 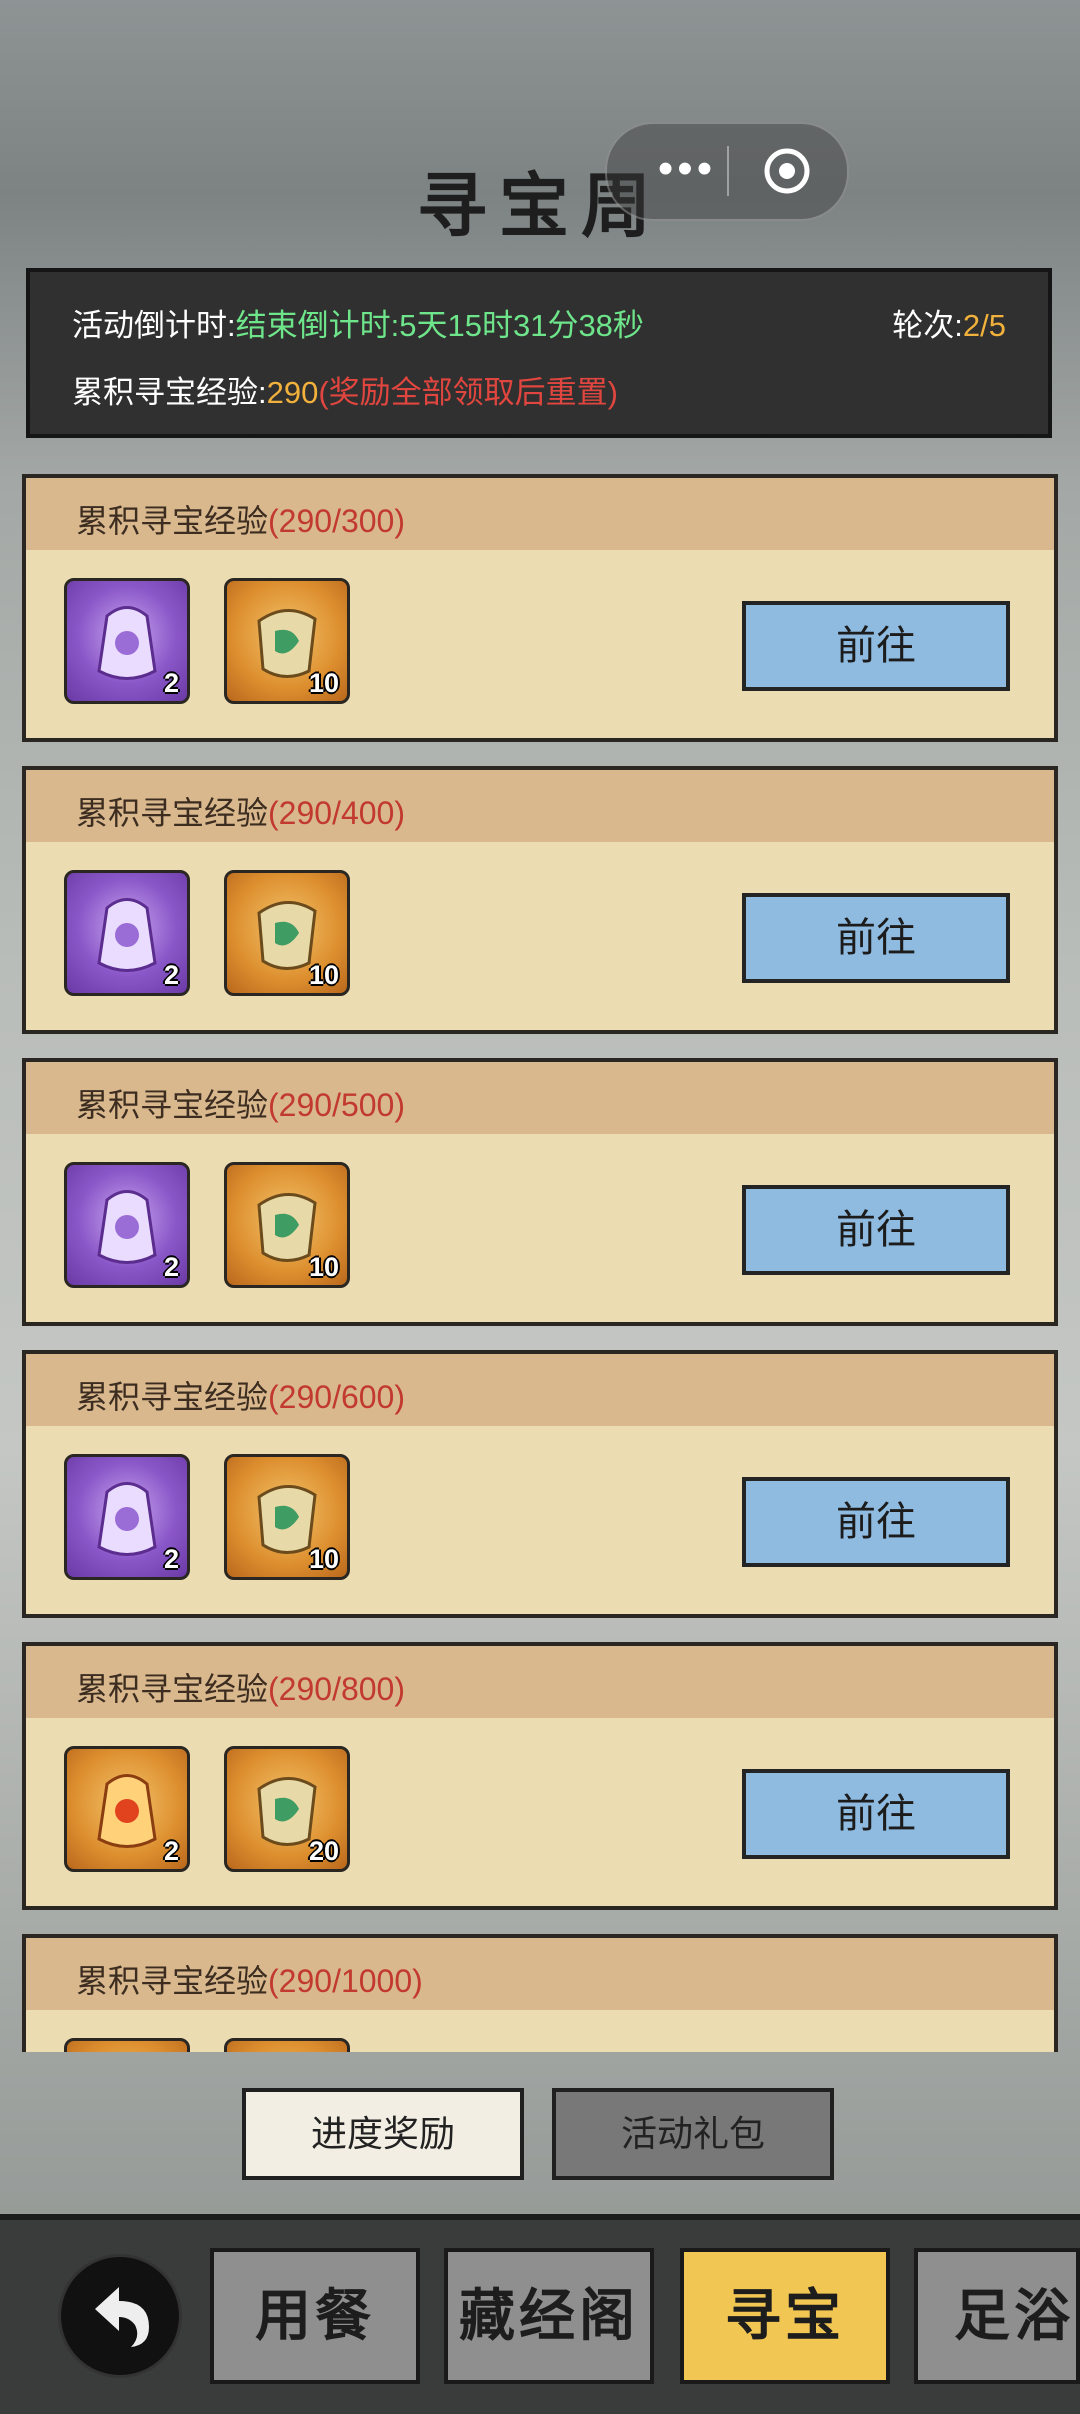 What do you see at coordinates (383, 2134) in the screenshot?
I see `tab-progress-reward: 进度奖励` at bounding box center [383, 2134].